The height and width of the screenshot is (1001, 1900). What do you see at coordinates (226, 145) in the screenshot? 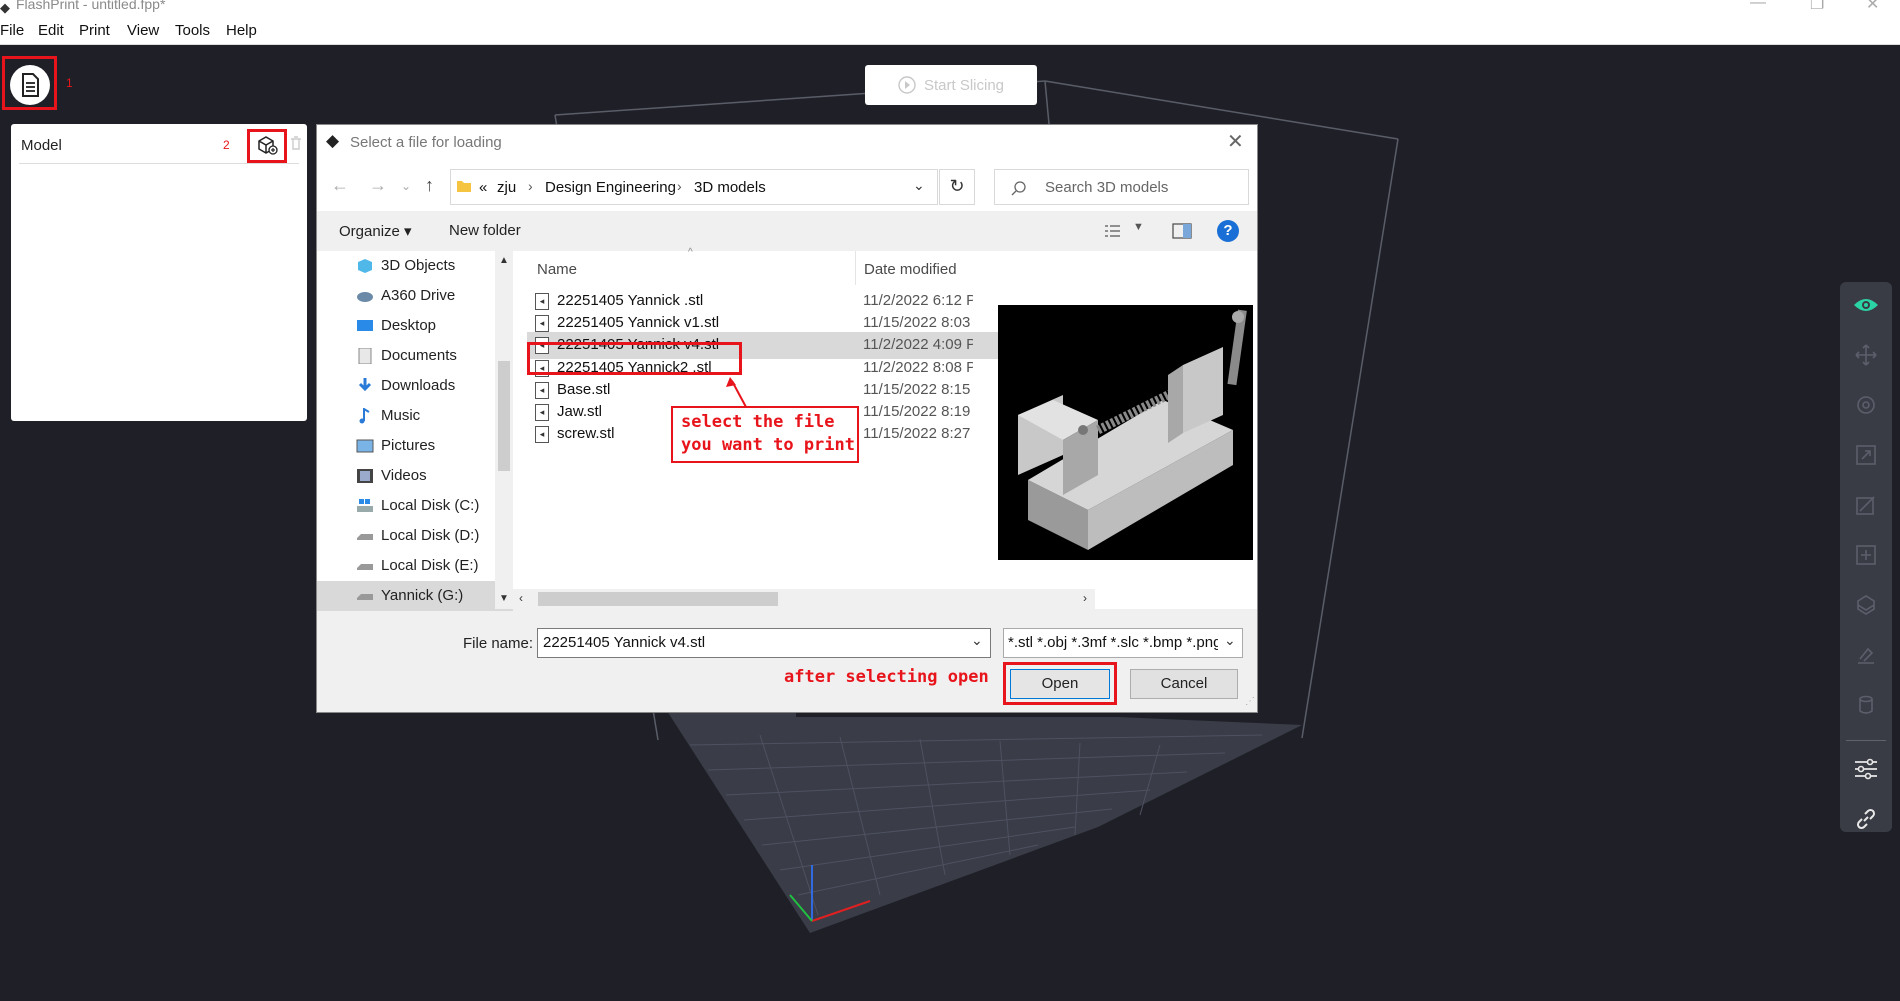
I see `annotation-number-2: 2` at bounding box center [226, 145].